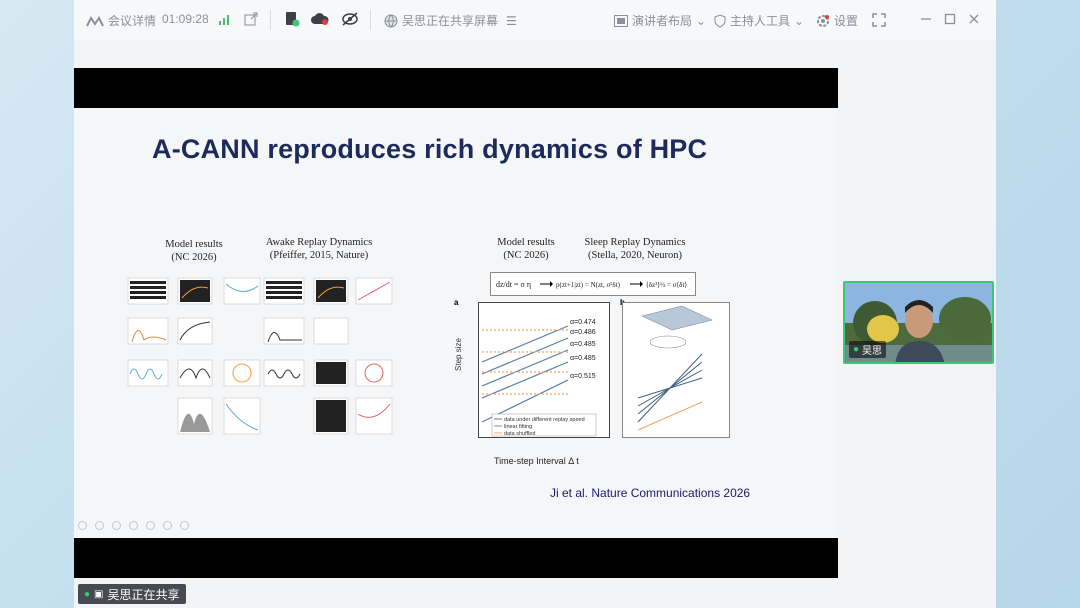  I want to click on left-model-ref: (NC 2026), so click(194, 257).